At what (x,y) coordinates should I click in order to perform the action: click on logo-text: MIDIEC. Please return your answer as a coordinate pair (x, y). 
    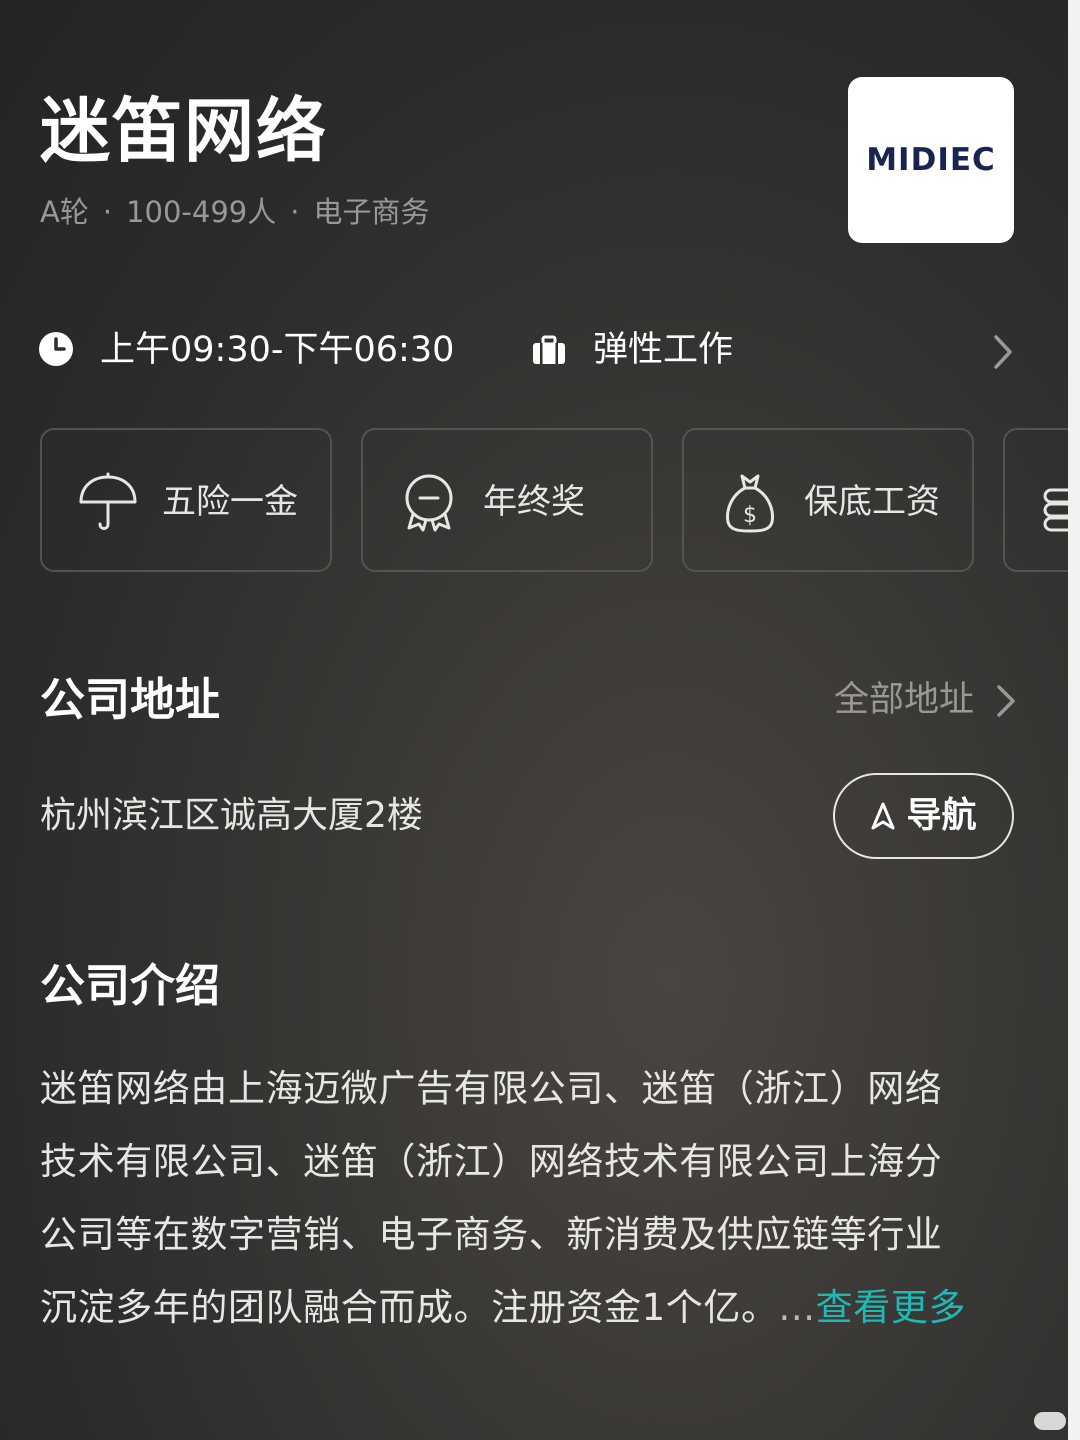
    Looking at the image, I should click on (931, 160).